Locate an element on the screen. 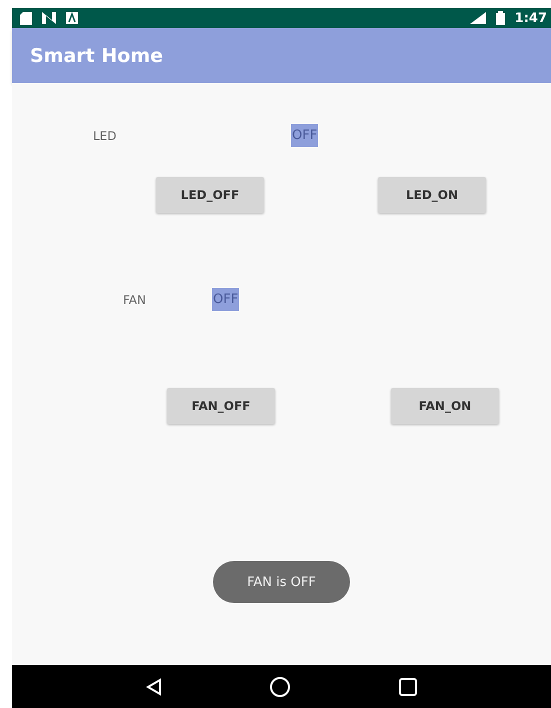 This screenshot has height=708, width=551. back-icon is located at coordinates (154, 687).